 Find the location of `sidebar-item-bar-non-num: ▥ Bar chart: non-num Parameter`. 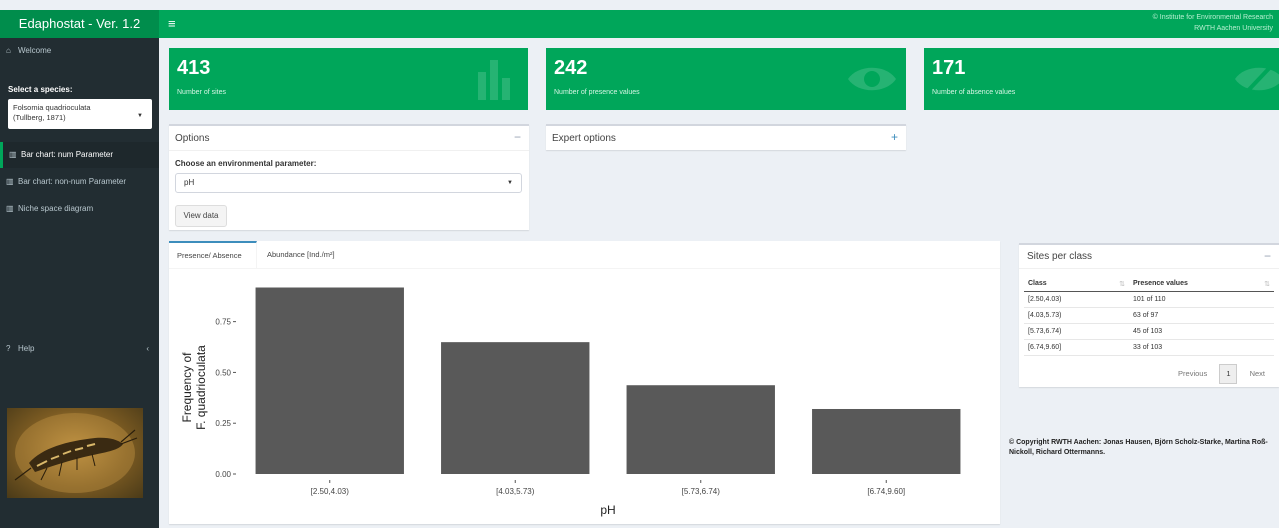

sidebar-item-bar-non-num: ▥ Bar chart: non-num Parameter is located at coordinates (79, 181).